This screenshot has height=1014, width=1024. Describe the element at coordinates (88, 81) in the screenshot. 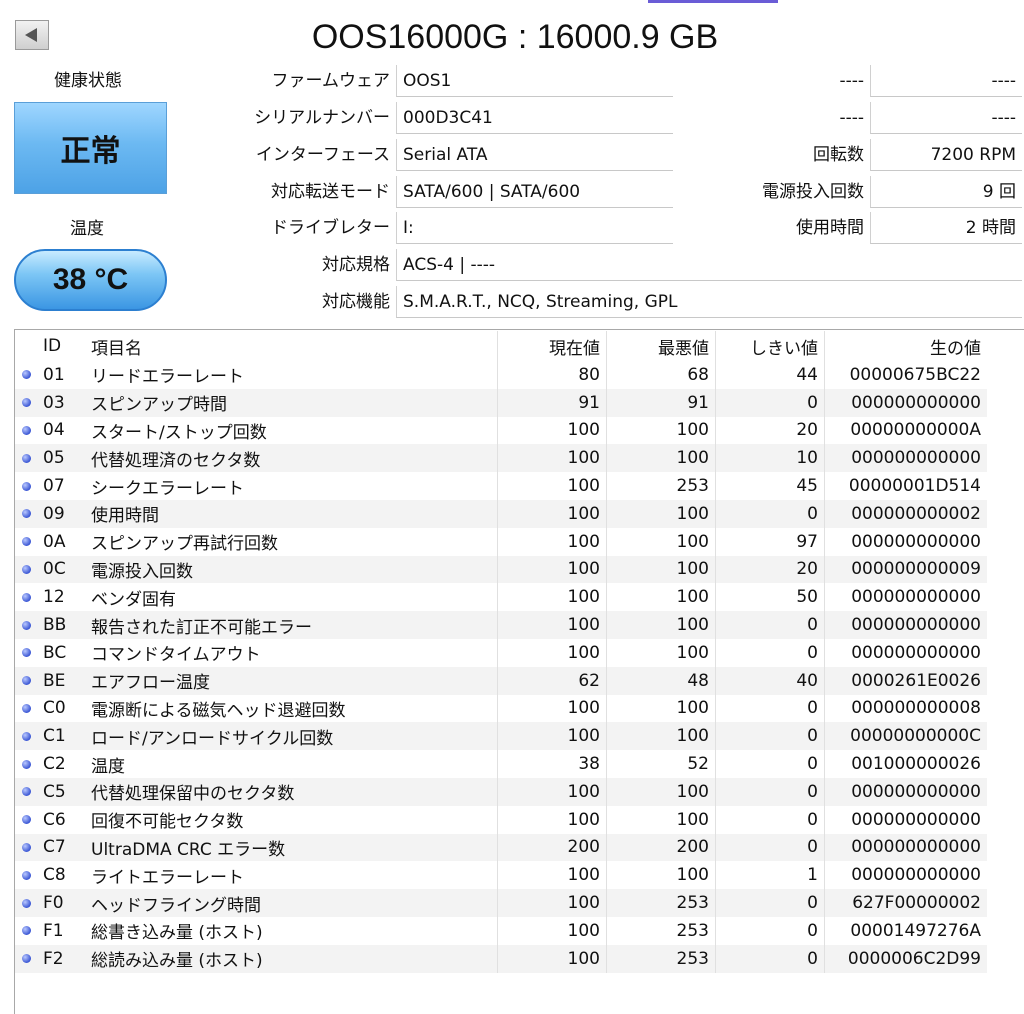

I see `health-label: 健康状態` at that location.